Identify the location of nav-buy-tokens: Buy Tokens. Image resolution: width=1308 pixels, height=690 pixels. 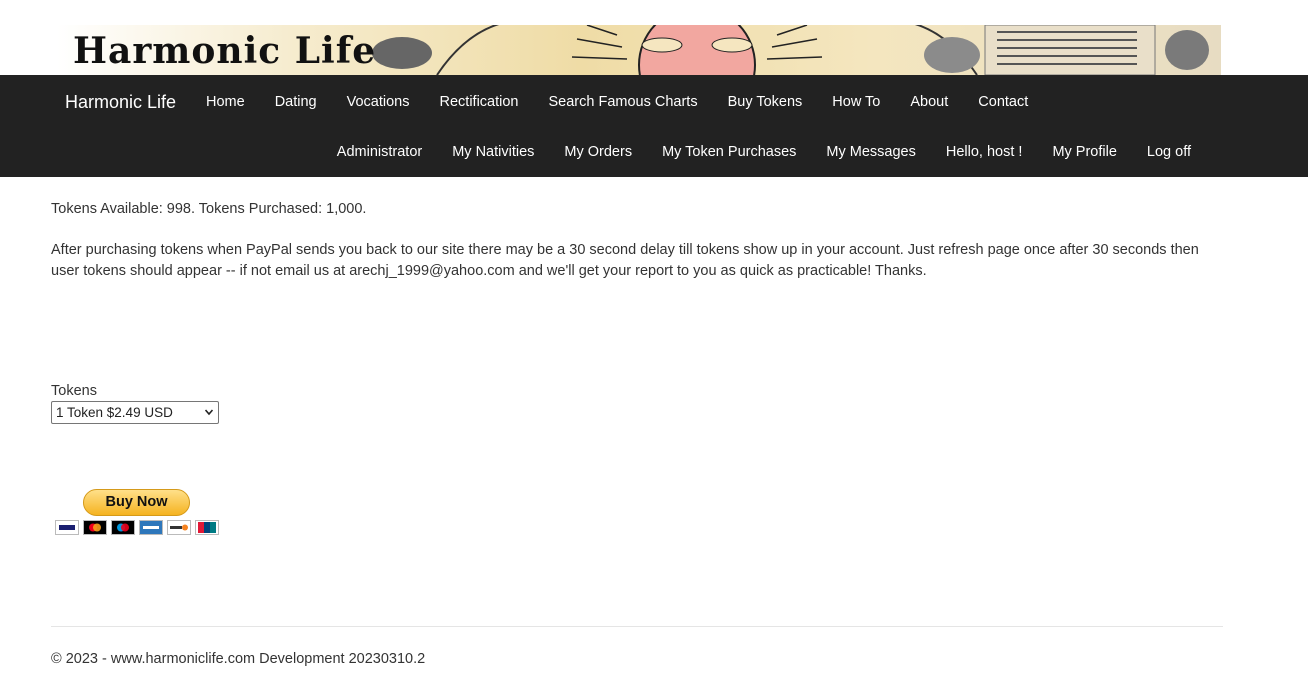
(765, 102).